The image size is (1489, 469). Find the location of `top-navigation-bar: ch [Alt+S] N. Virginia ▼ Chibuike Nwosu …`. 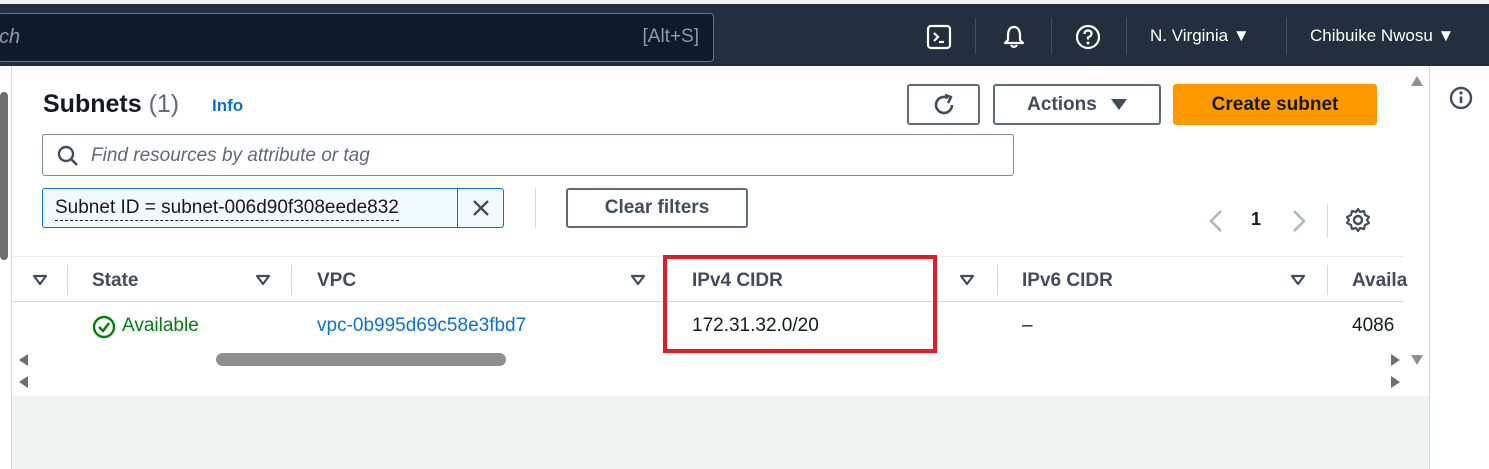

top-navigation-bar: ch [Alt+S] N. Virginia ▼ Chibuike Nwosu … is located at coordinates (744, 33).